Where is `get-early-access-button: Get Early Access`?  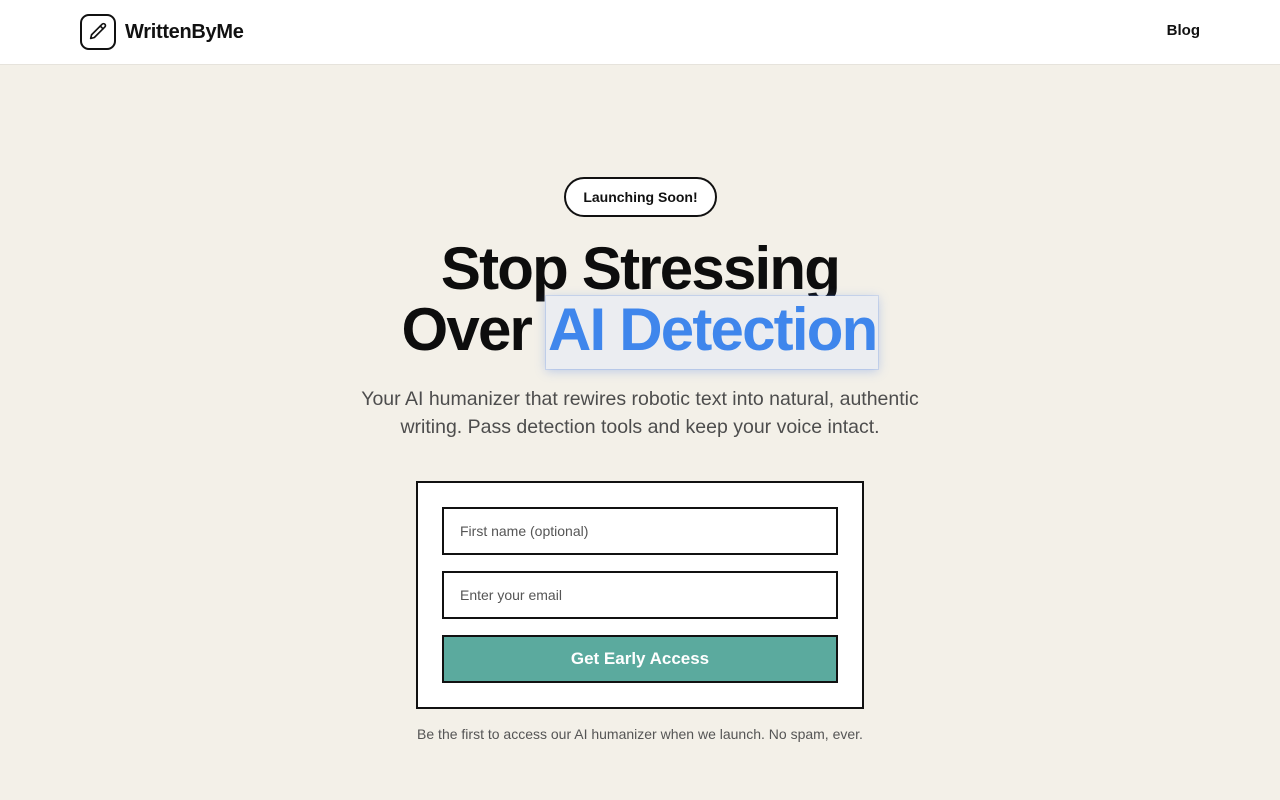 get-early-access-button: Get Early Access is located at coordinates (640, 659).